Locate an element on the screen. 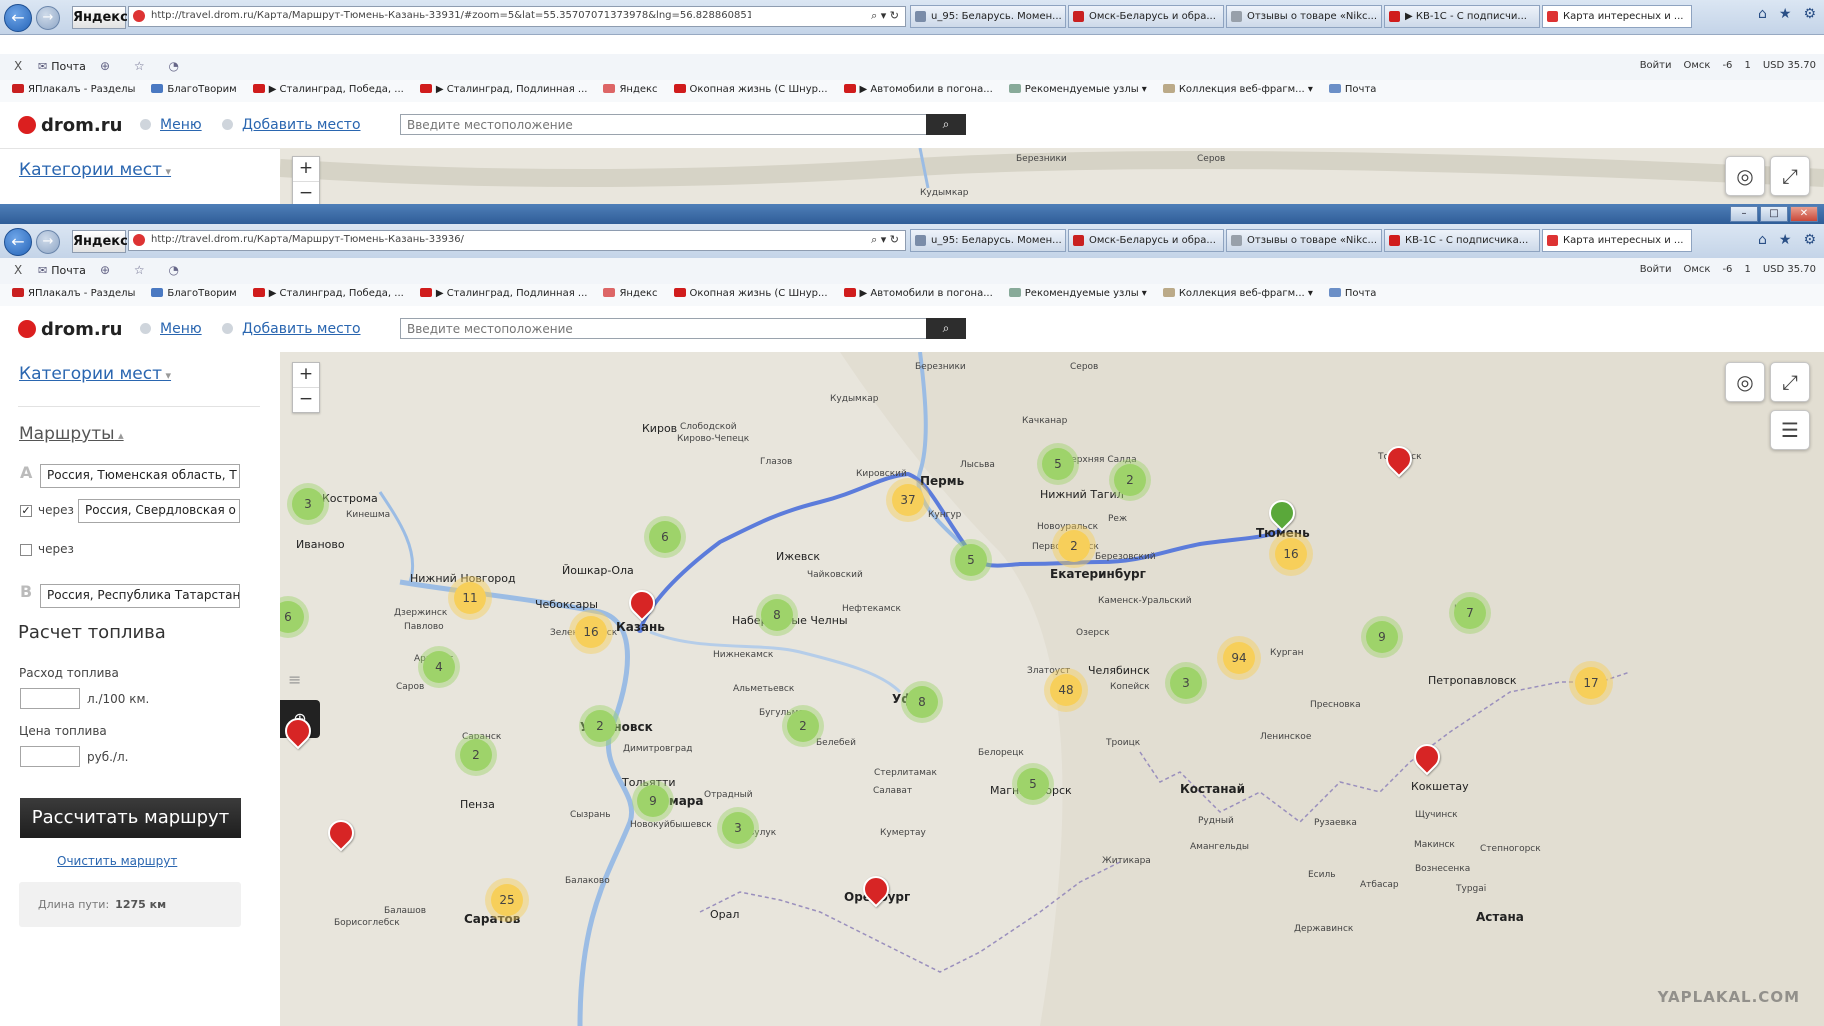 Image resolution: width=1824 pixels, height=1026 pixels. layers-icon: ☰ is located at coordinates (1790, 430).